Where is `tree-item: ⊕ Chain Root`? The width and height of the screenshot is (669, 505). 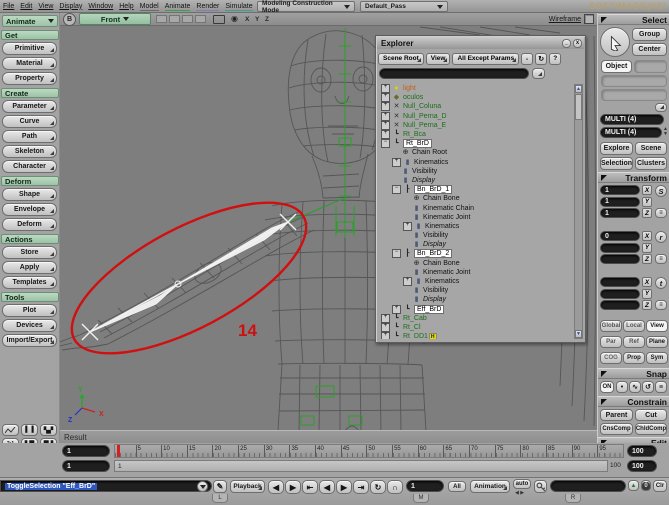
tree-item: ⊕ Chain Root is located at coordinates (476, 152).